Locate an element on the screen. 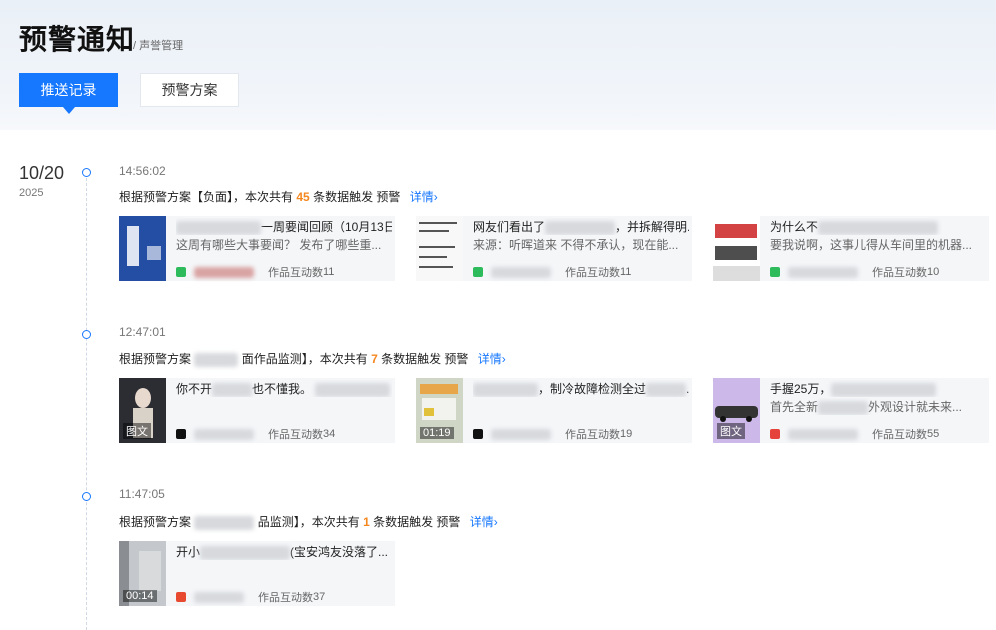  card-title: 手握25万， is located at coordinates (878, 388).